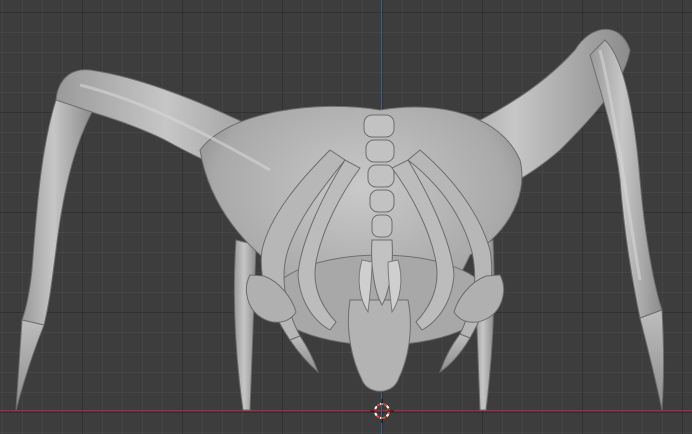 Image resolution: width=692 pixels, height=434 pixels. What do you see at coordinates (455, 353) in the screenshot?
I see `right-arm-claw` at bounding box center [455, 353].